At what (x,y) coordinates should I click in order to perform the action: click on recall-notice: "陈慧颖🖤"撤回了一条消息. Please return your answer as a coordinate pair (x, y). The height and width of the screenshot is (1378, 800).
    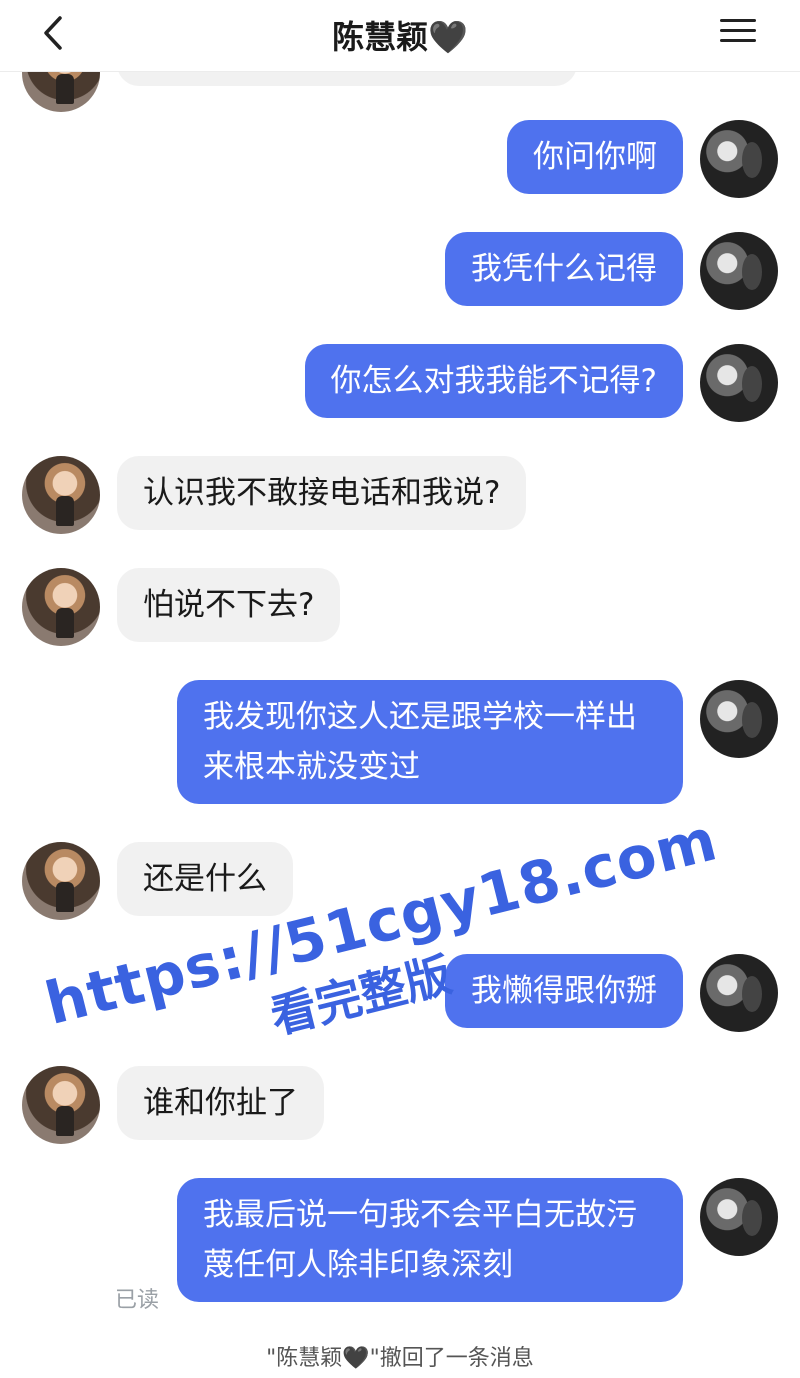
    Looking at the image, I should click on (400, 1358).